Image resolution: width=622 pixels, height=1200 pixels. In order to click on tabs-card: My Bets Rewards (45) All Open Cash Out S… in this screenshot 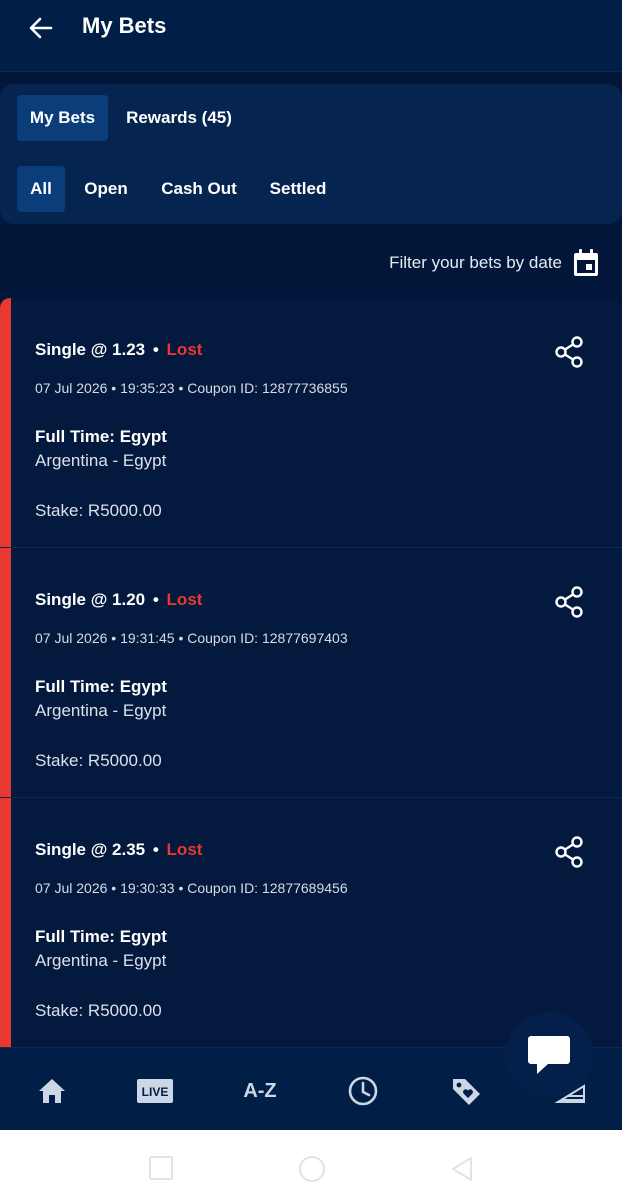, I will do `click(311, 154)`.